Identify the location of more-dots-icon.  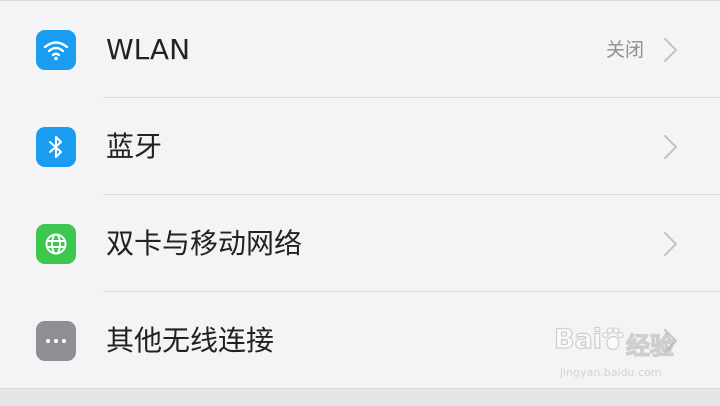
(56, 341).